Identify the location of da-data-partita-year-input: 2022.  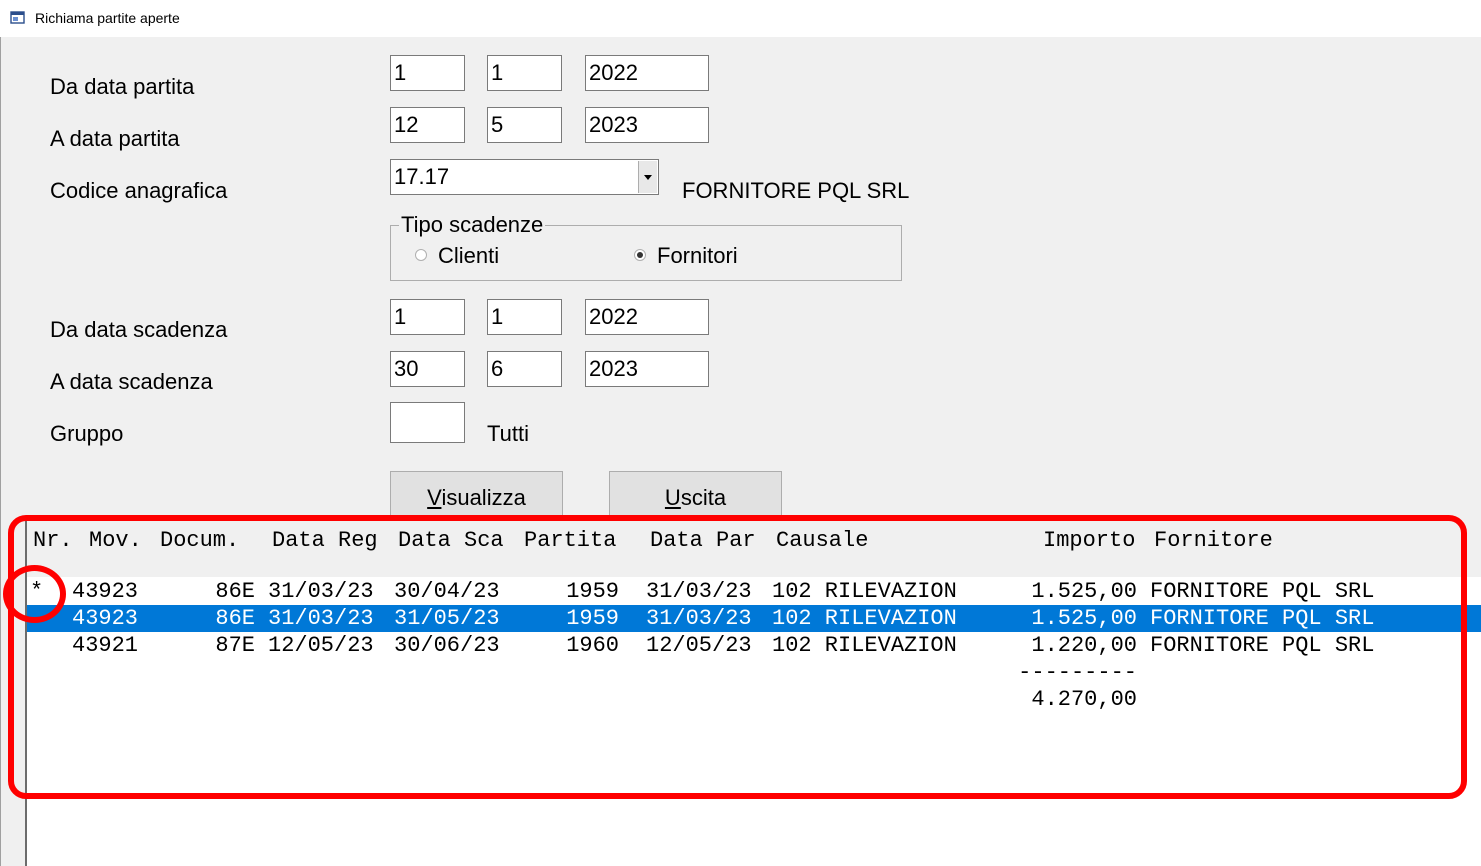
(647, 73).